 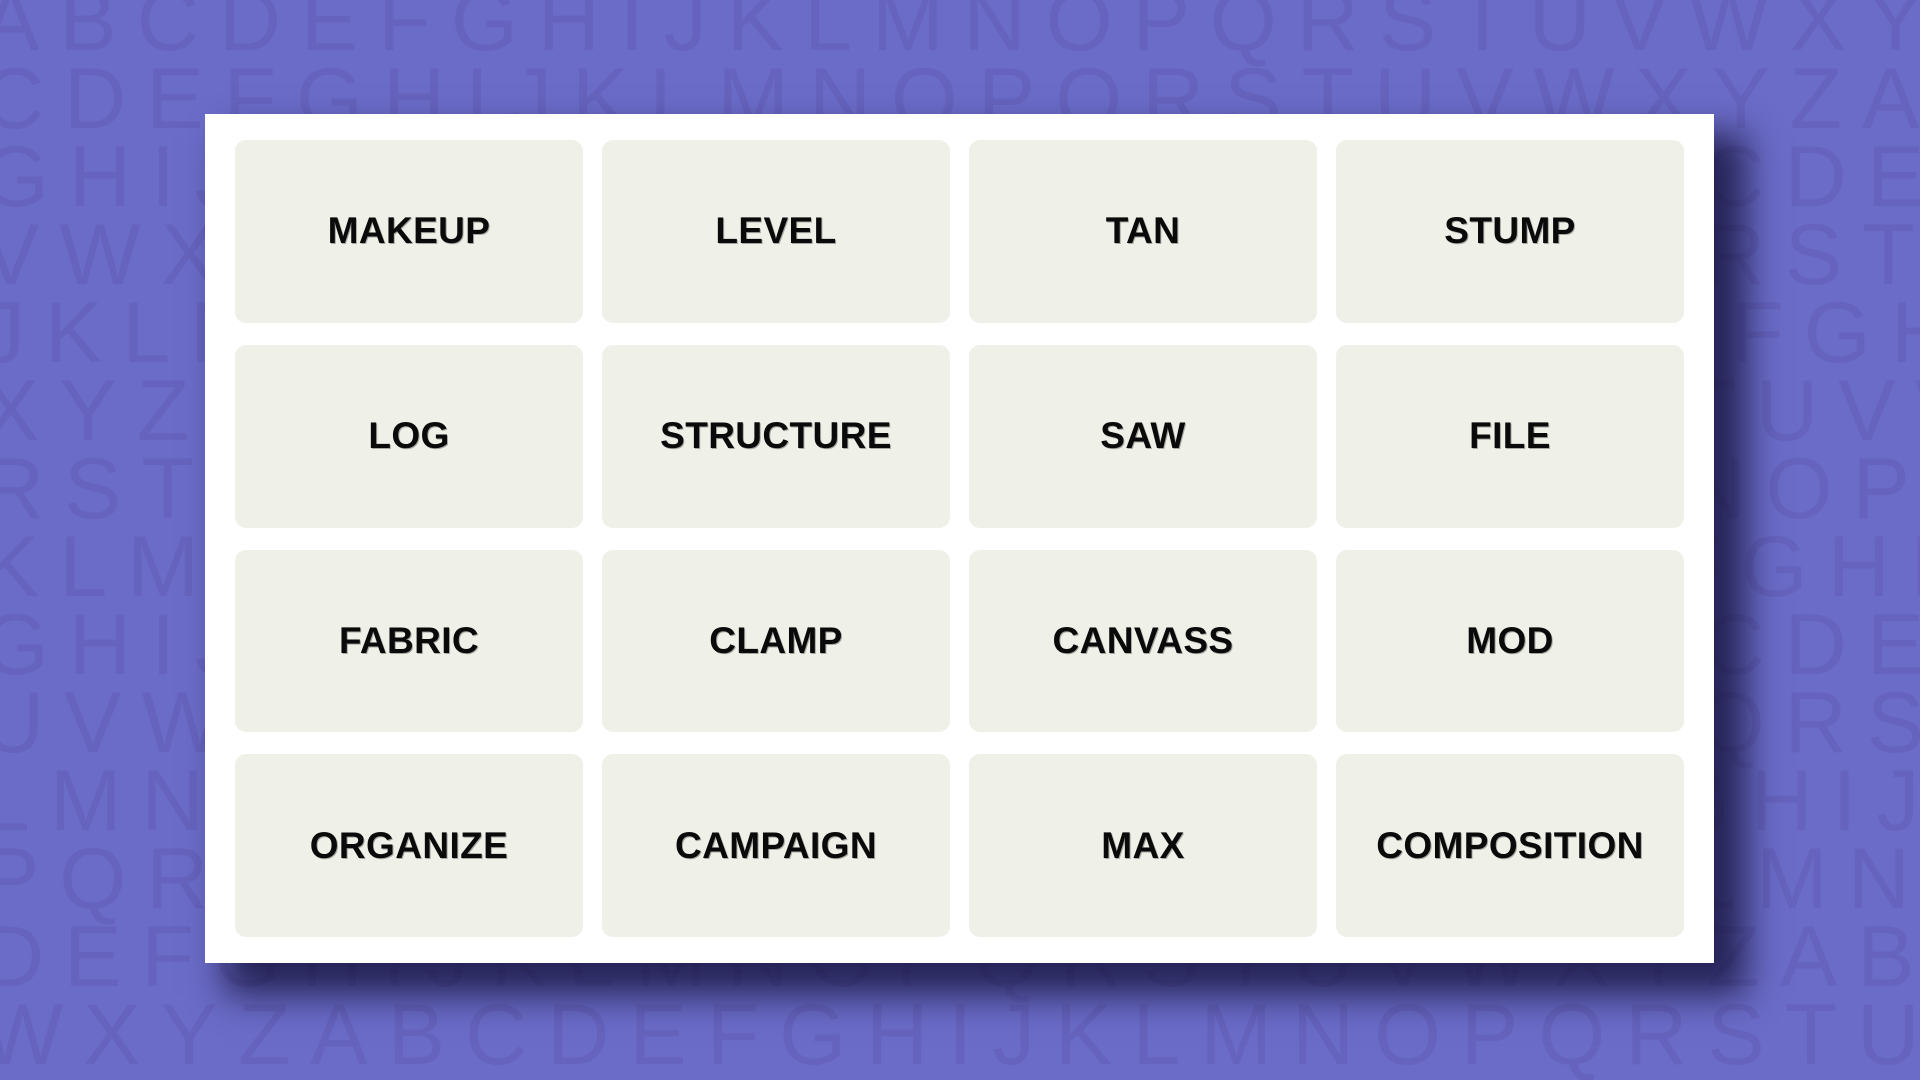 I want to click on word-tile-label: CANVASS, so click(x=1143, y=640).